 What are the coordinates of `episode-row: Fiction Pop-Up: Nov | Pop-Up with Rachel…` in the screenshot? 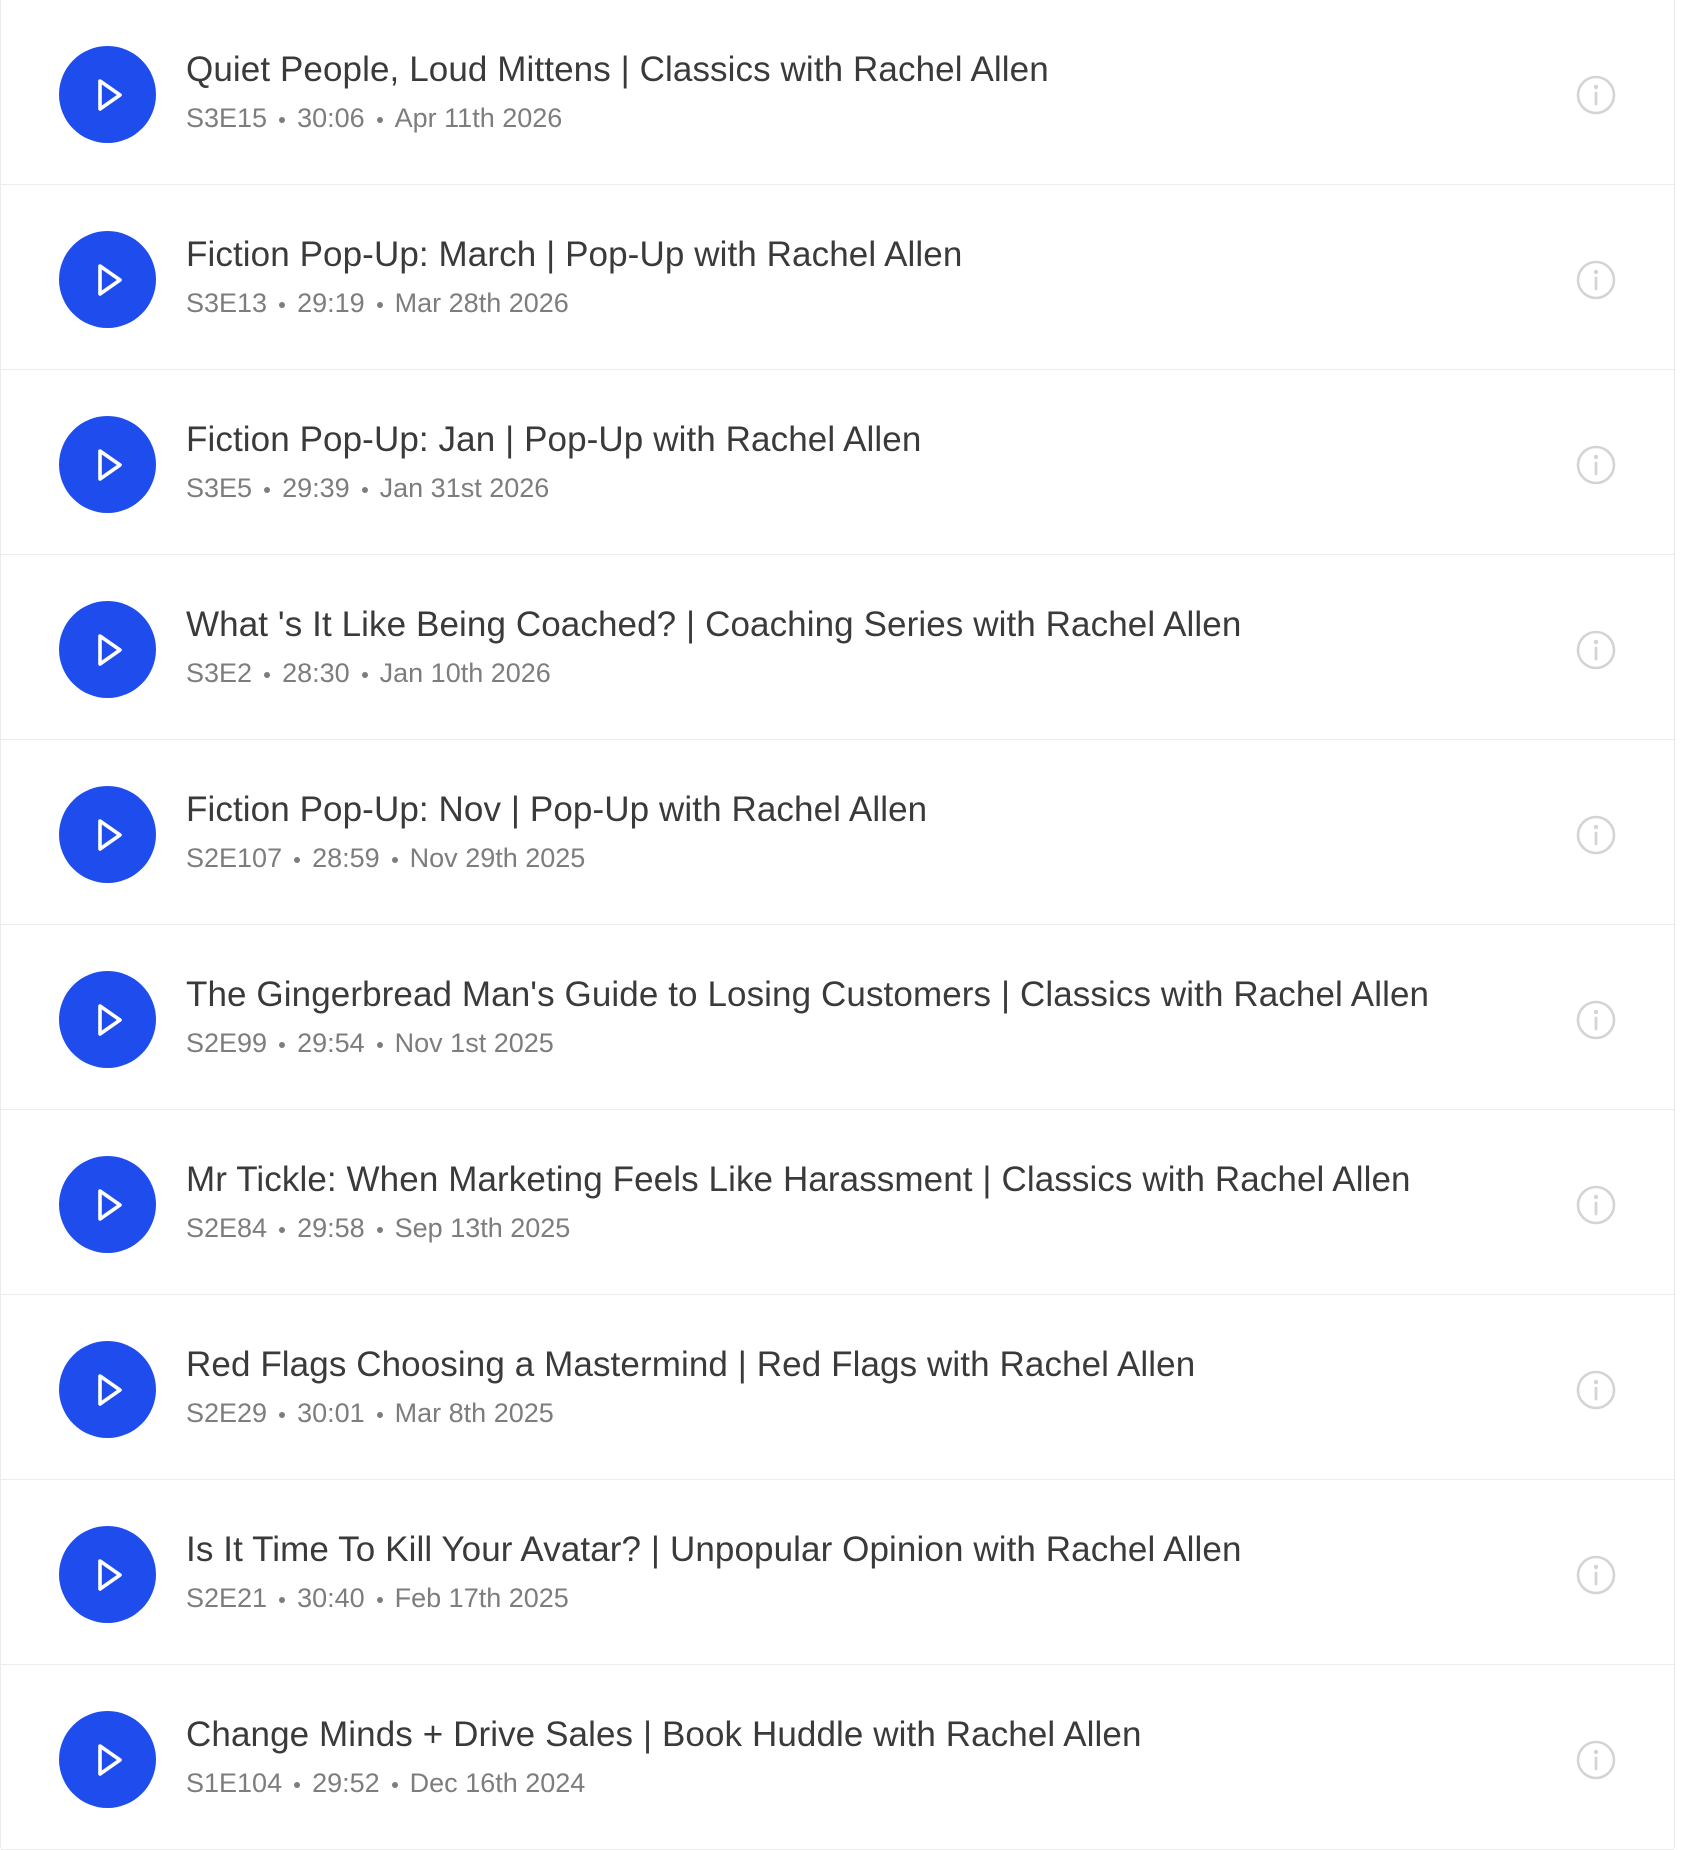 It's located at (837, 832).